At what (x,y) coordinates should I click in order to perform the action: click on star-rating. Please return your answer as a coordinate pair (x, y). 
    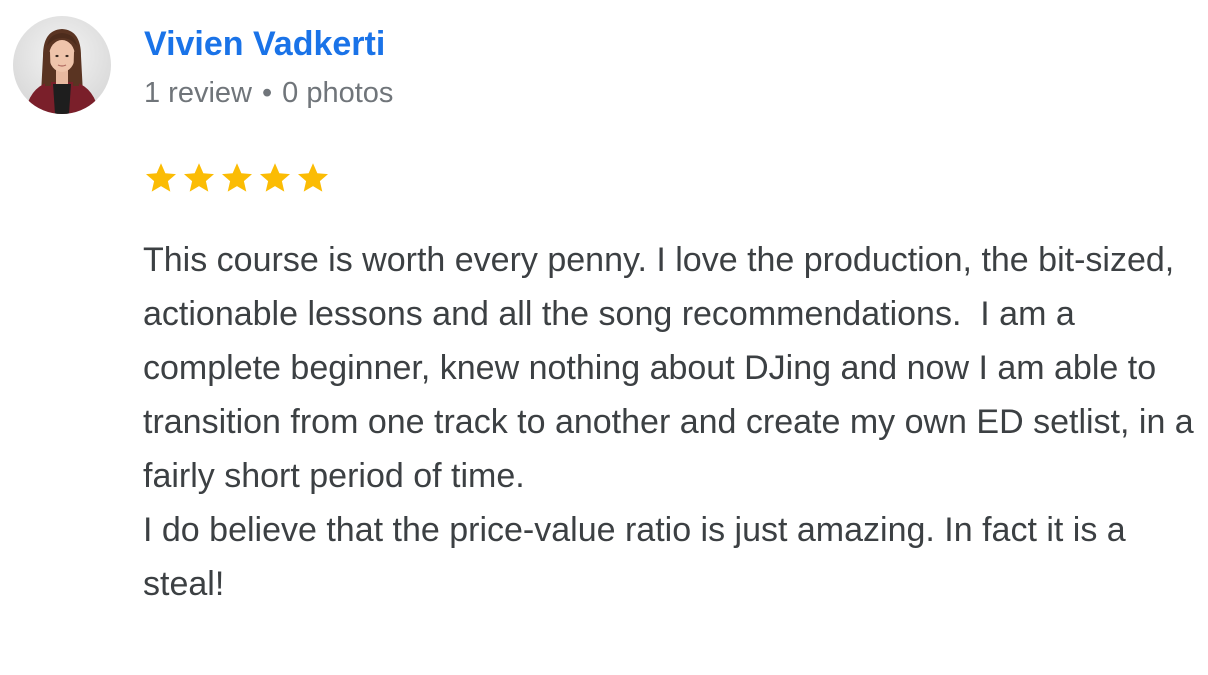
    Looking at the image, I should click on (237, 178).